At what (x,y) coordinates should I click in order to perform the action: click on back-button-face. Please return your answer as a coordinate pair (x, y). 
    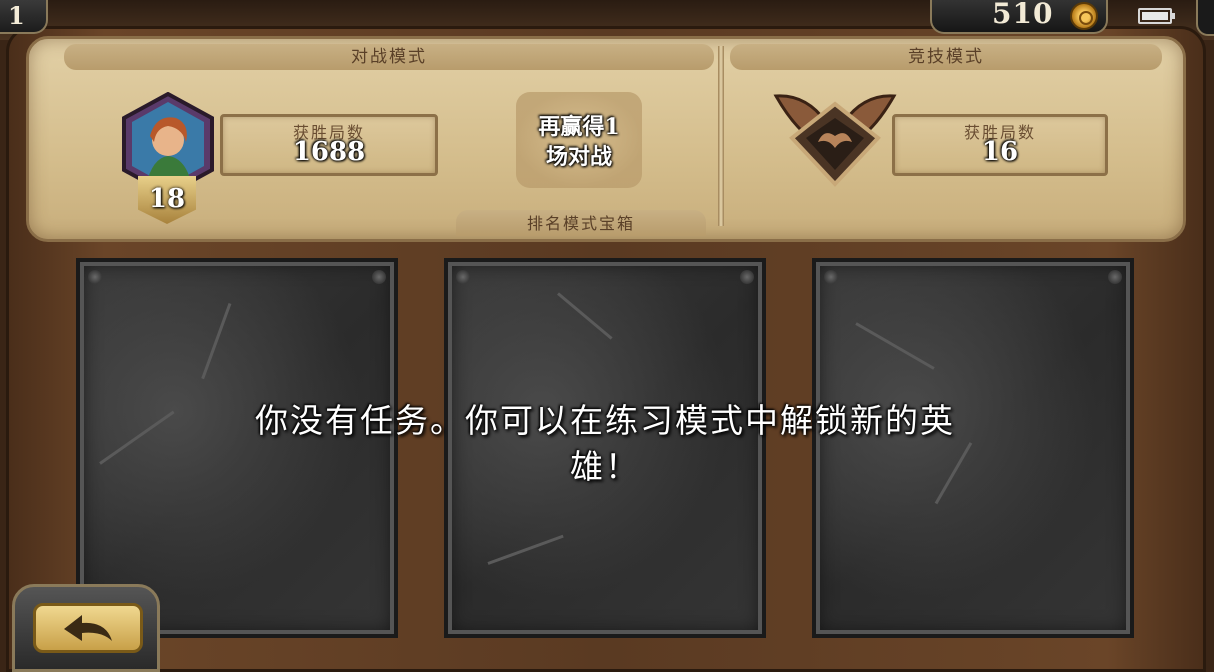
    Looking at the image, I should click on (88, 628).